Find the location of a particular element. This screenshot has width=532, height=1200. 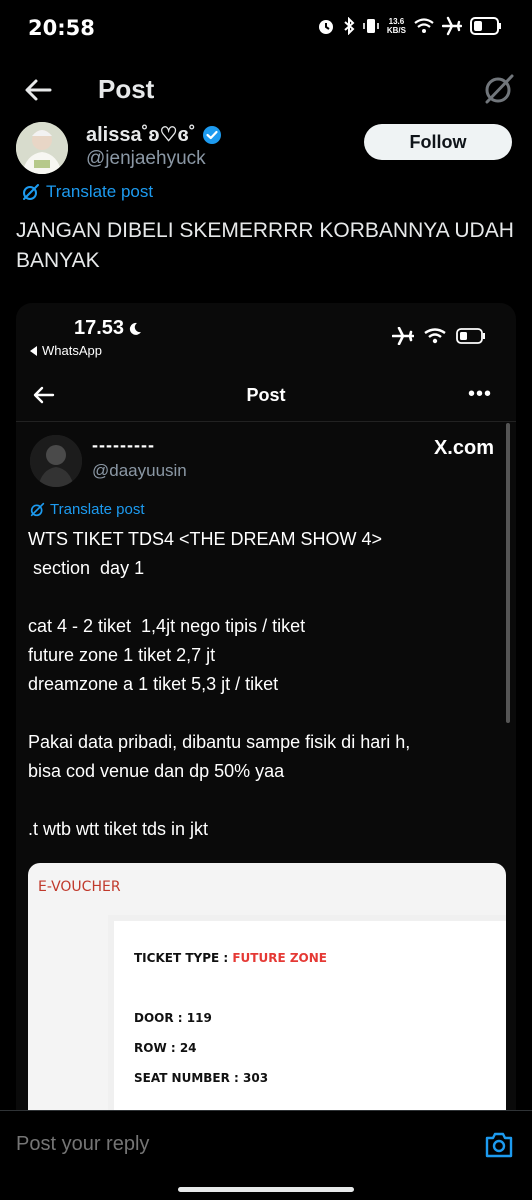

translate-post-link: Translate post is located at coordinates (87, 192).